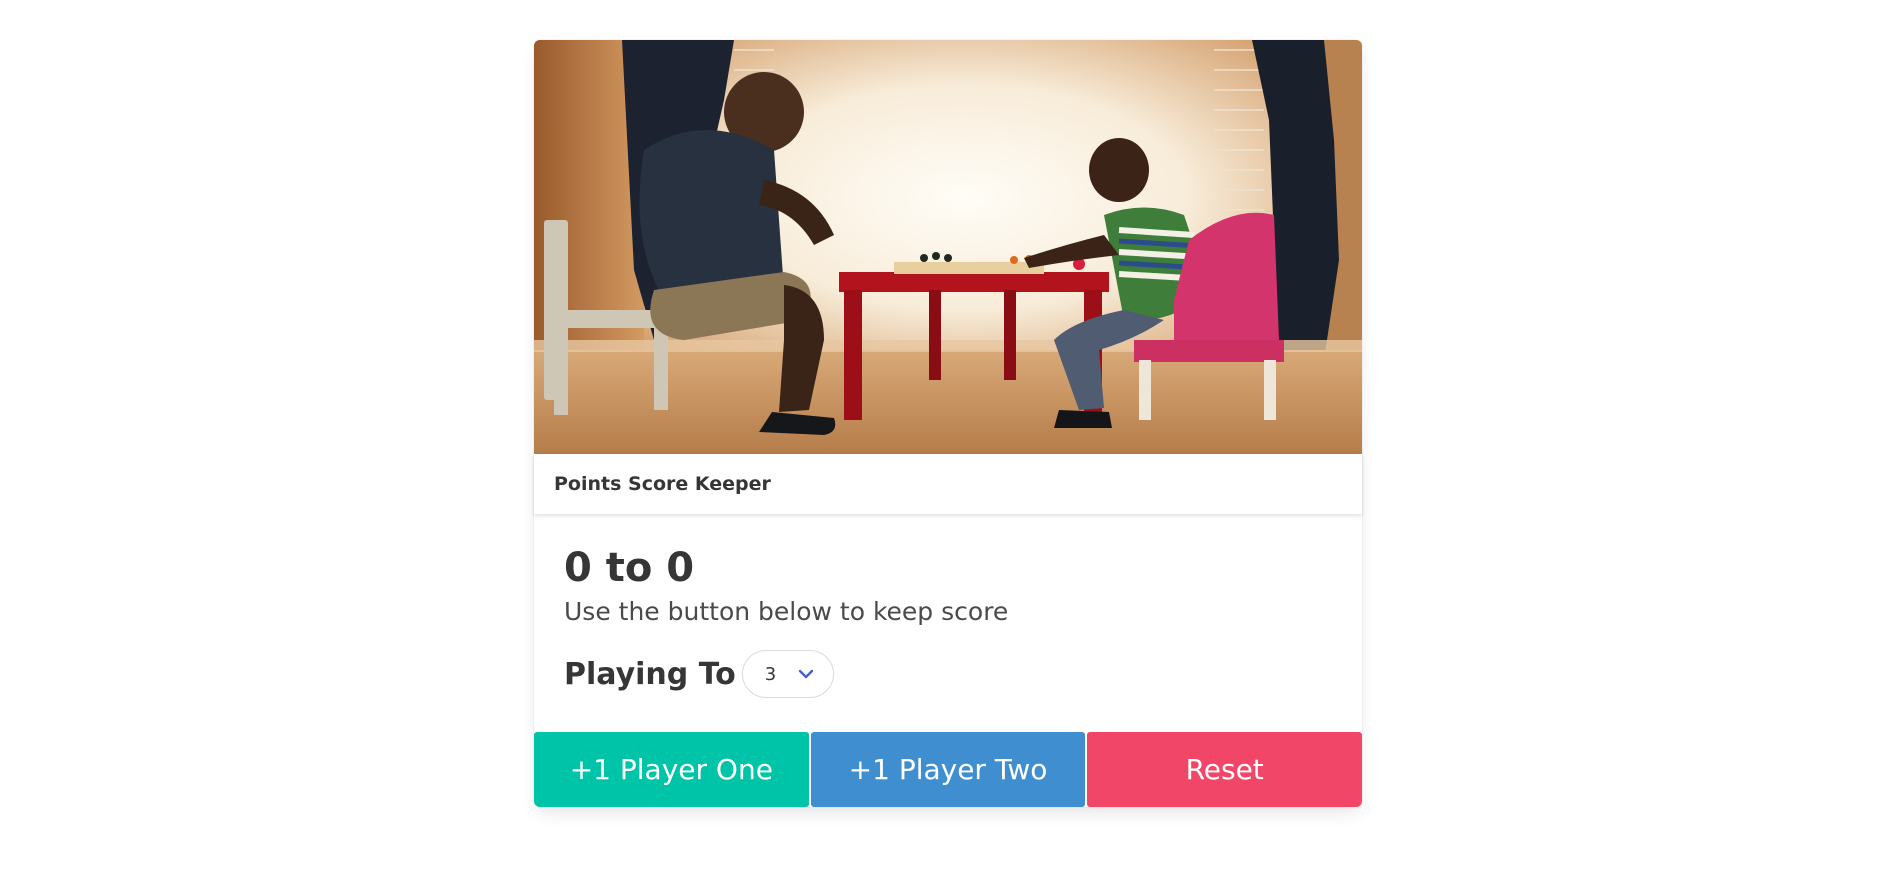 The width and height of the screenshot is (1894, 873). Describe the element at coordinates (805, 674) in the screenshot. I see `chevron-down-icon` at that location.